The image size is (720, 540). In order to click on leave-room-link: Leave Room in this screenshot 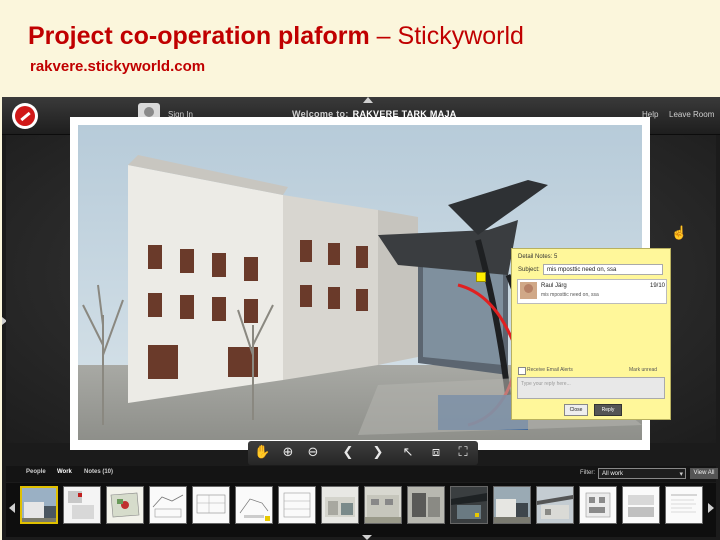, I will do `click(691, 114)`.